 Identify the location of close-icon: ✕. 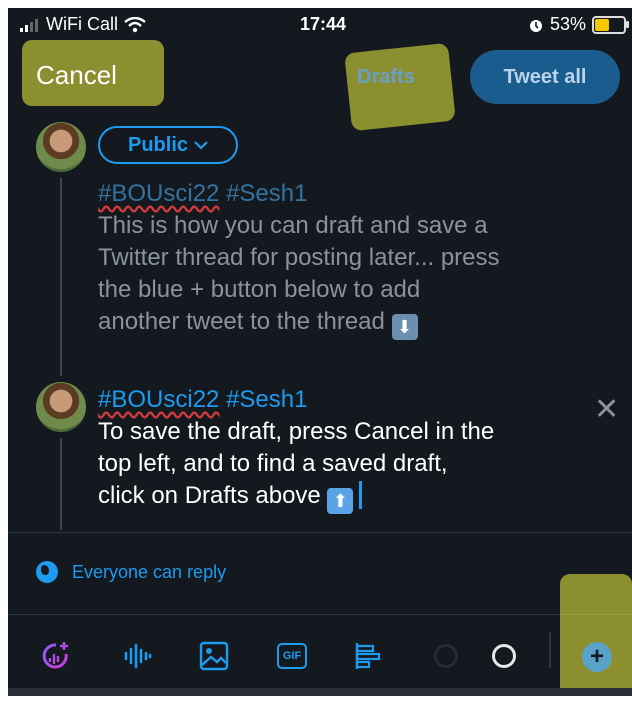
(606, 409).